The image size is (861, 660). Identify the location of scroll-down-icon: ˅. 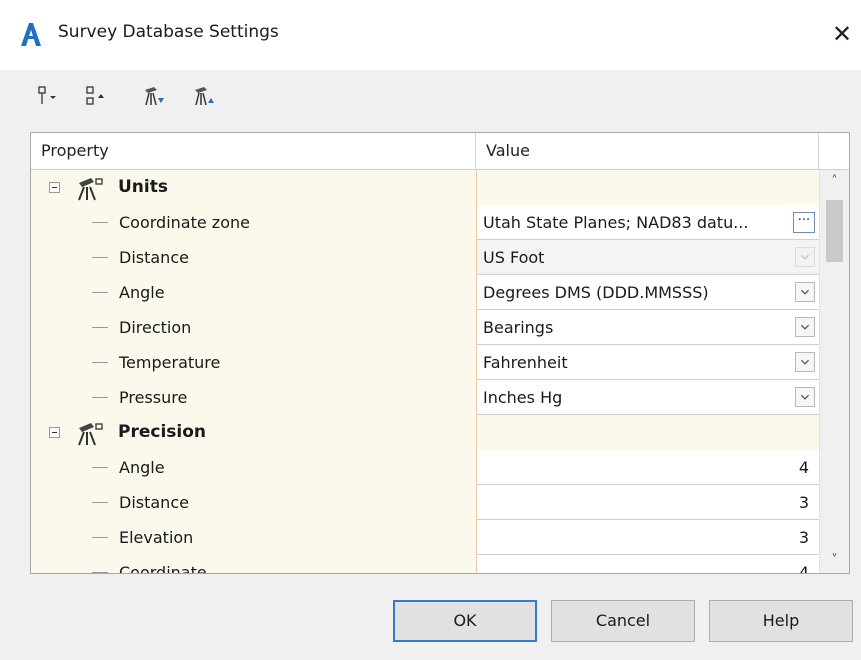
(834, 561).